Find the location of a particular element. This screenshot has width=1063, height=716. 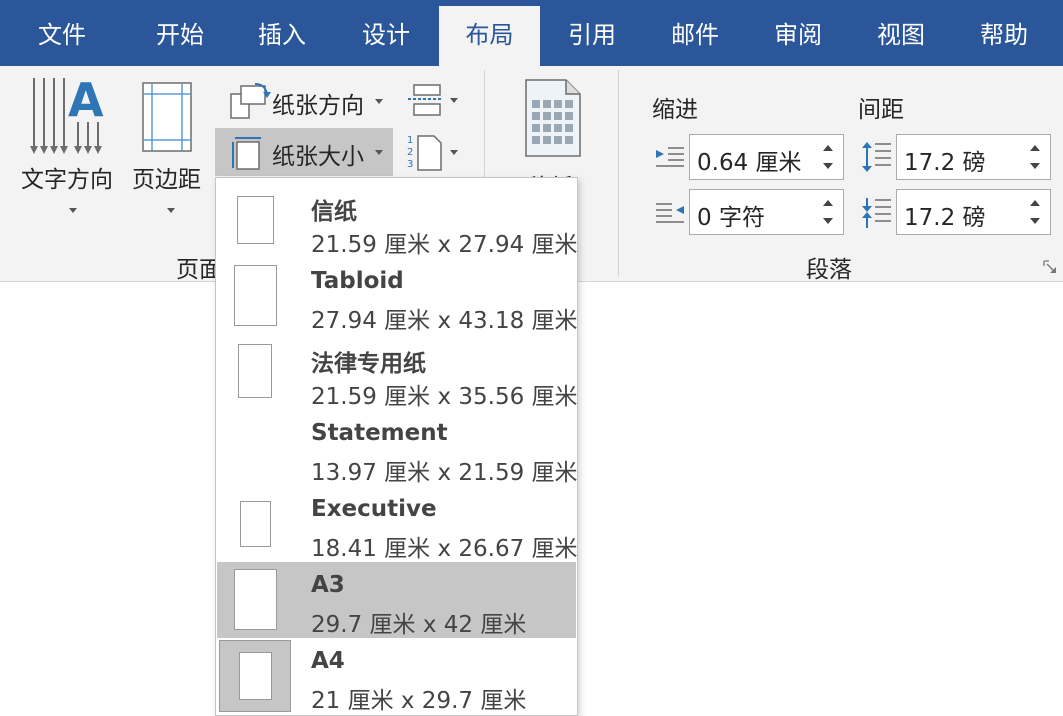

svg-text: 2 is located at coordinates (410, 152).